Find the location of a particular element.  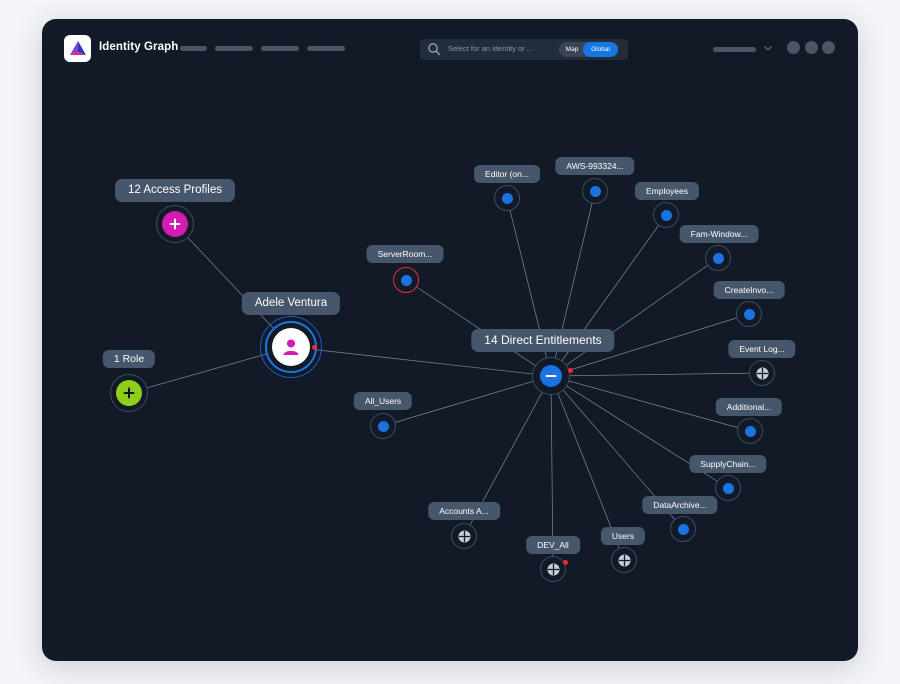

identity-avatar is located at coordinates (291, 347).